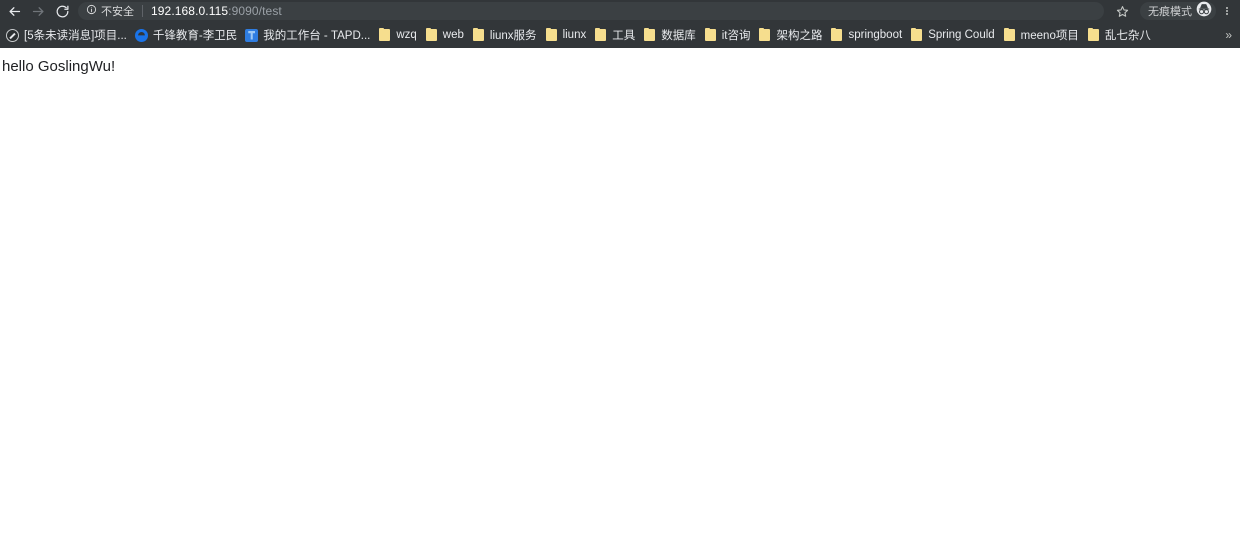 The height and width of the screenshot is (555, 1240). Describe the element at coordinates (406, 35) in the screenshot. I see `bookmark-label: wzq` at that location.